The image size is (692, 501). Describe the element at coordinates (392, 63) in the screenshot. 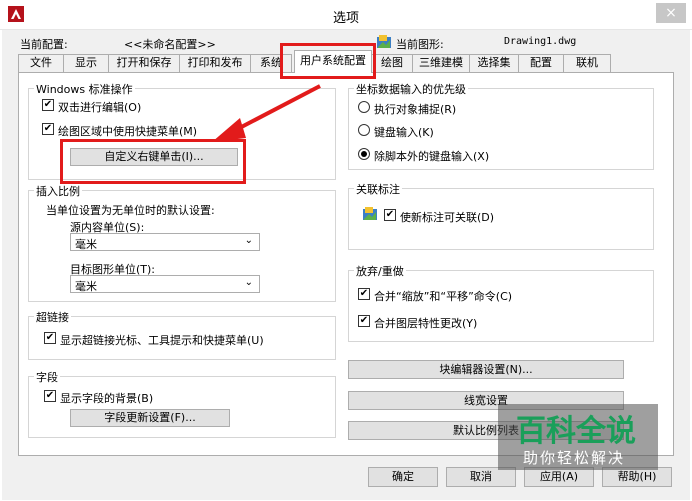

I see `tab-drafting: 绘图` at that location.